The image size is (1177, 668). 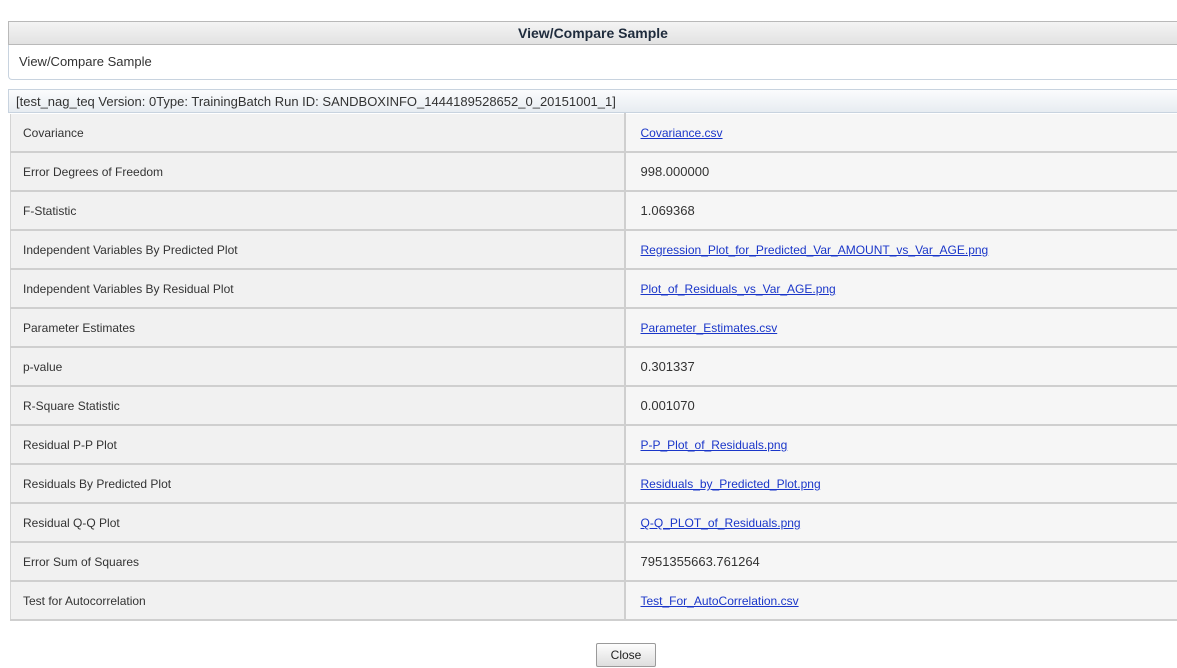 What do you see at coordinates (318, 522) in the screenshot?
I see `row-name: Residual Q-Q Plot` at bounding box center [318, 522].